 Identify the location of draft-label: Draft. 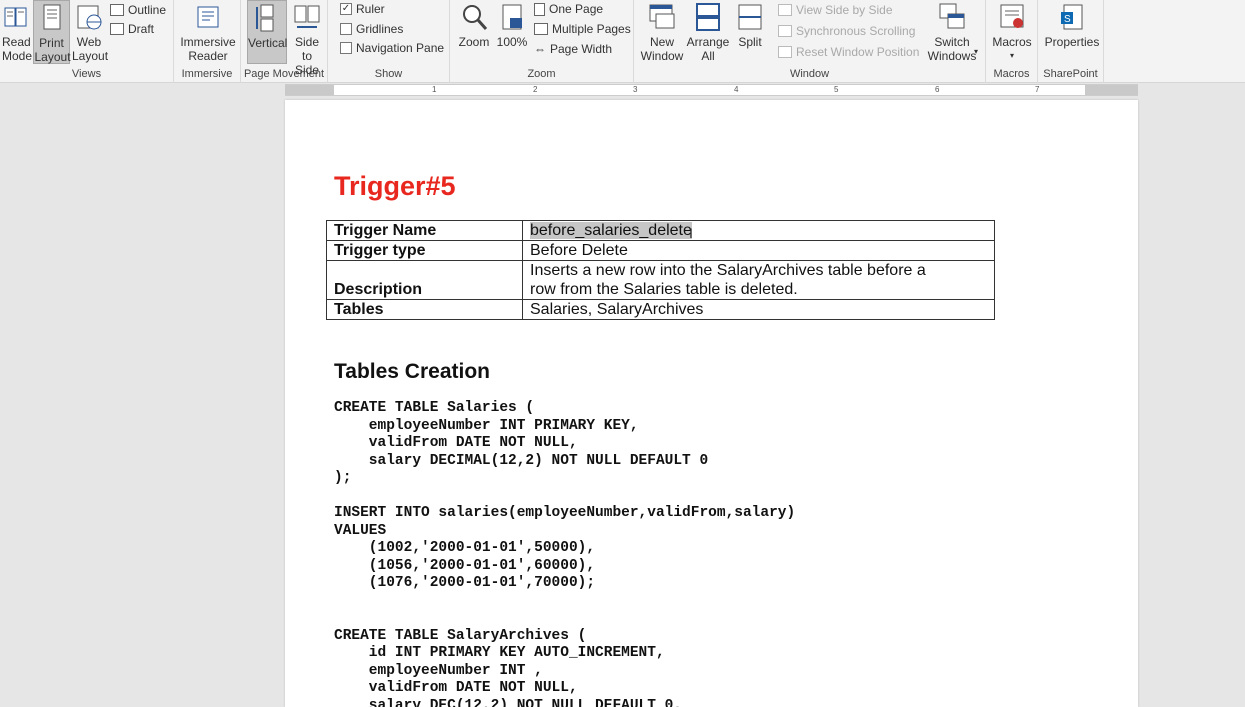
(141, 29).